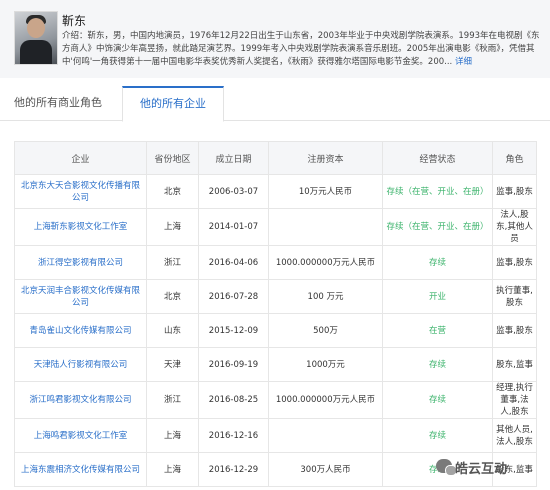 This screenshot has height=490, width=550. I want to click on capital-cell: 10万元人民币, so click(325, 191).